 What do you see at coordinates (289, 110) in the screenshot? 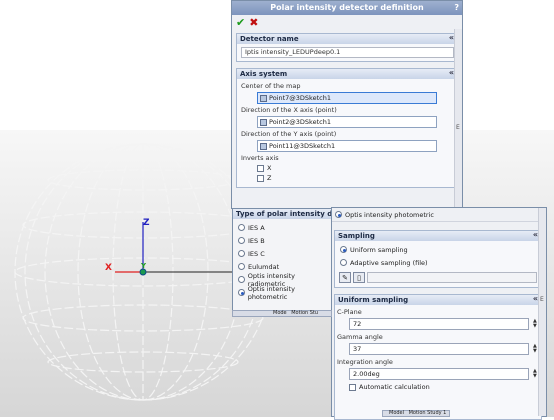
I see `x-direction-label: Direction of the X axis (point)` at bounding box center [289, 110].